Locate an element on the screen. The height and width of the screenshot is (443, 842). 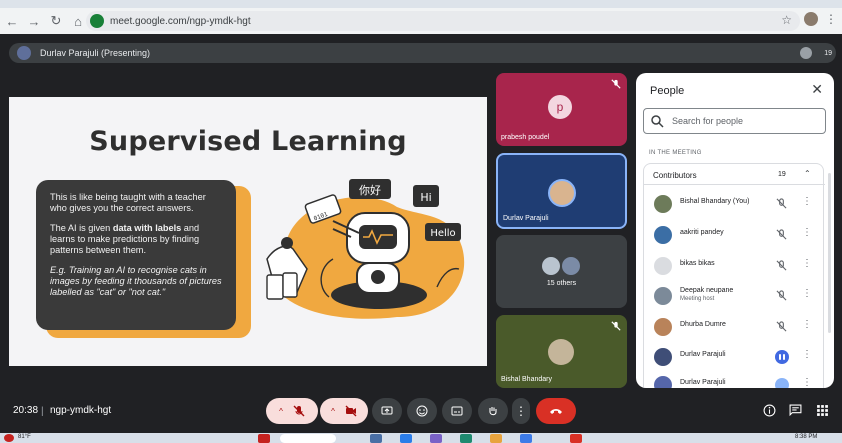
bubble-hi: Hi is located at coordinates (425, 197).